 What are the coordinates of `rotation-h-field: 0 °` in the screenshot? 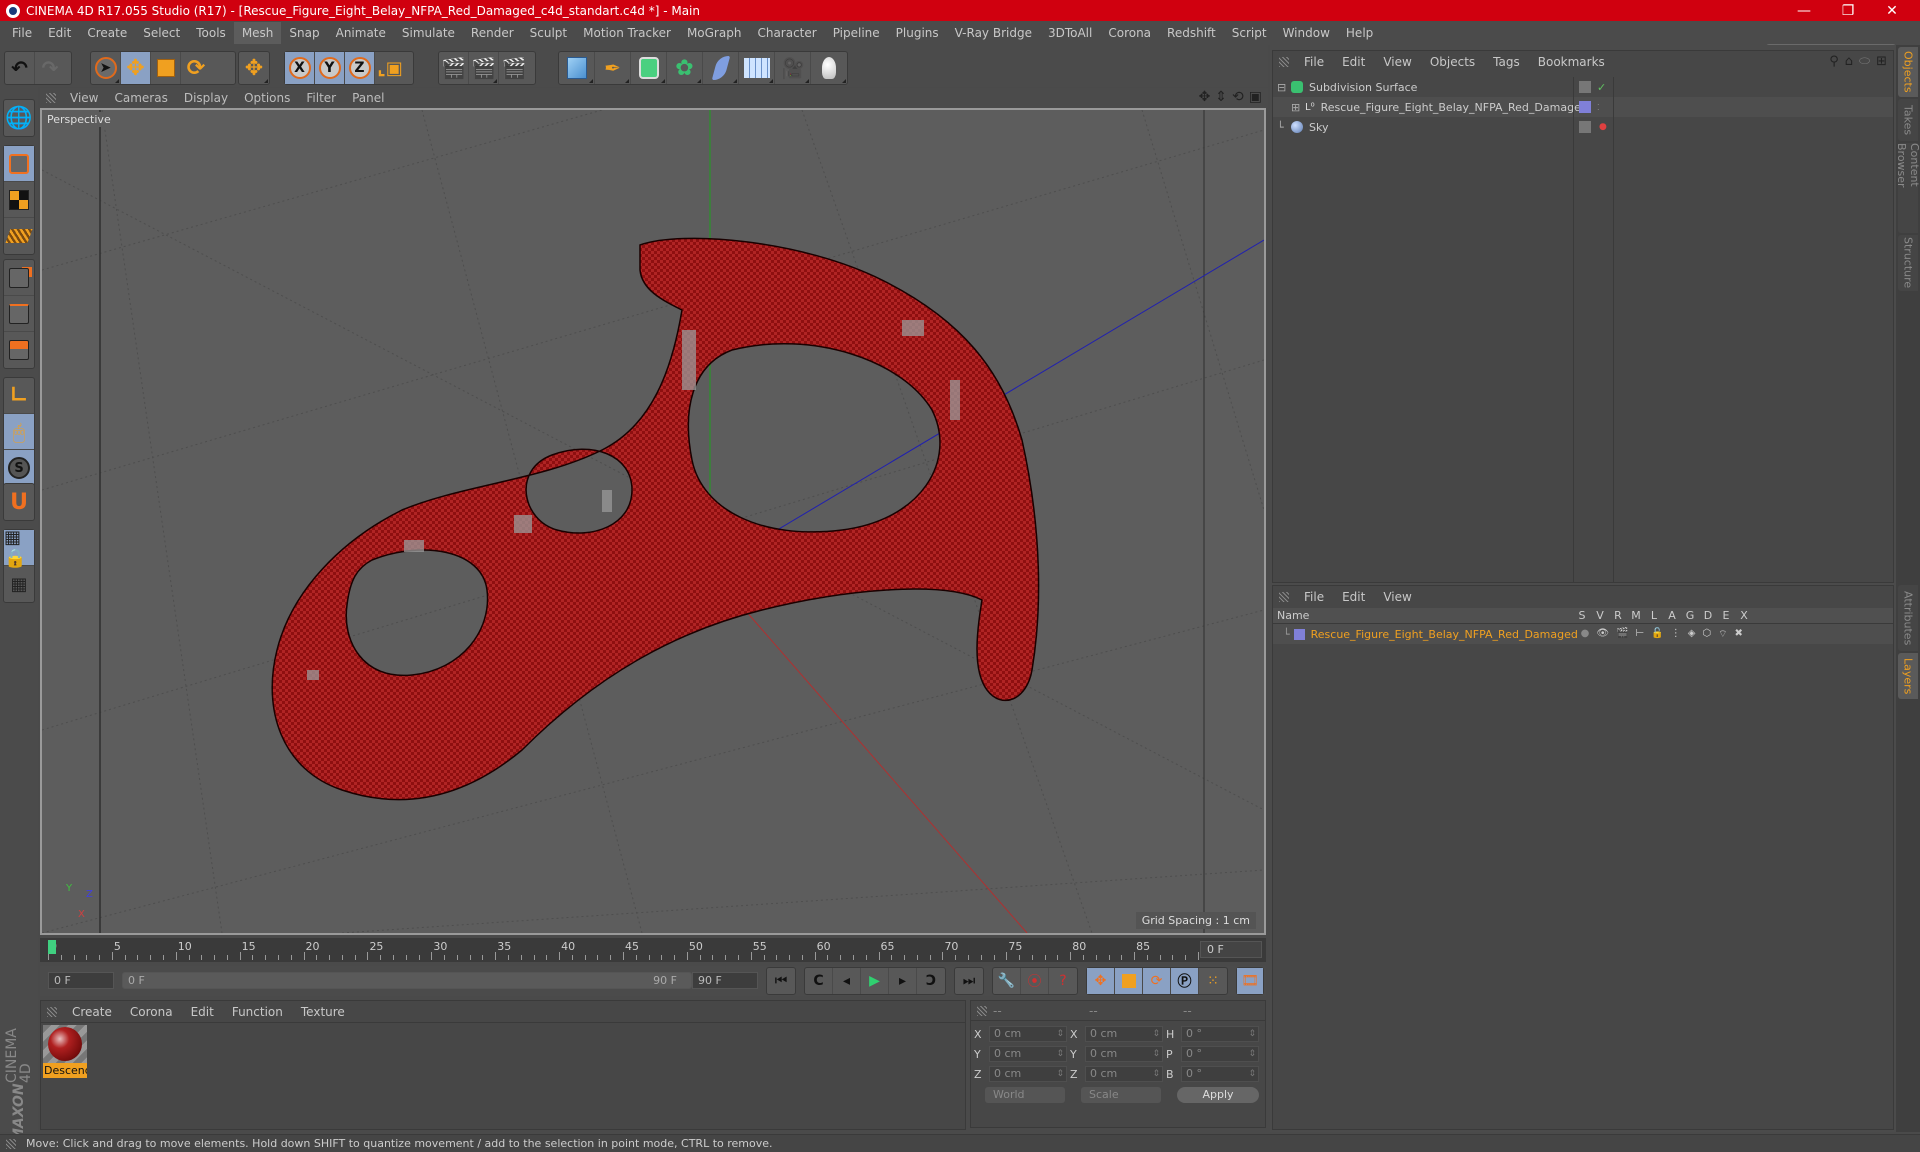 It's located at (1220, 1034).